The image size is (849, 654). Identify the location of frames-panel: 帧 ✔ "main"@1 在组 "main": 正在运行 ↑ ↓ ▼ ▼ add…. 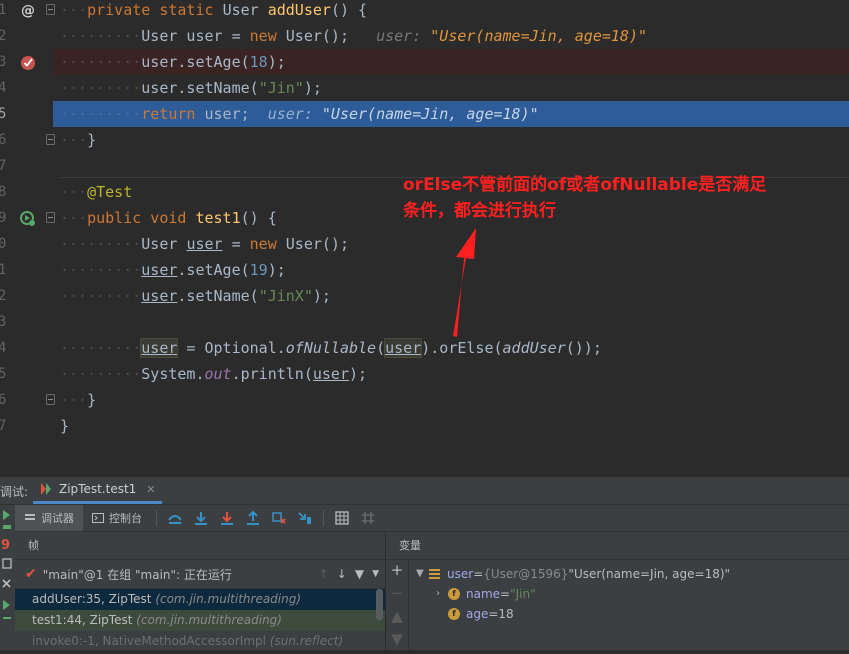
(200, 591).